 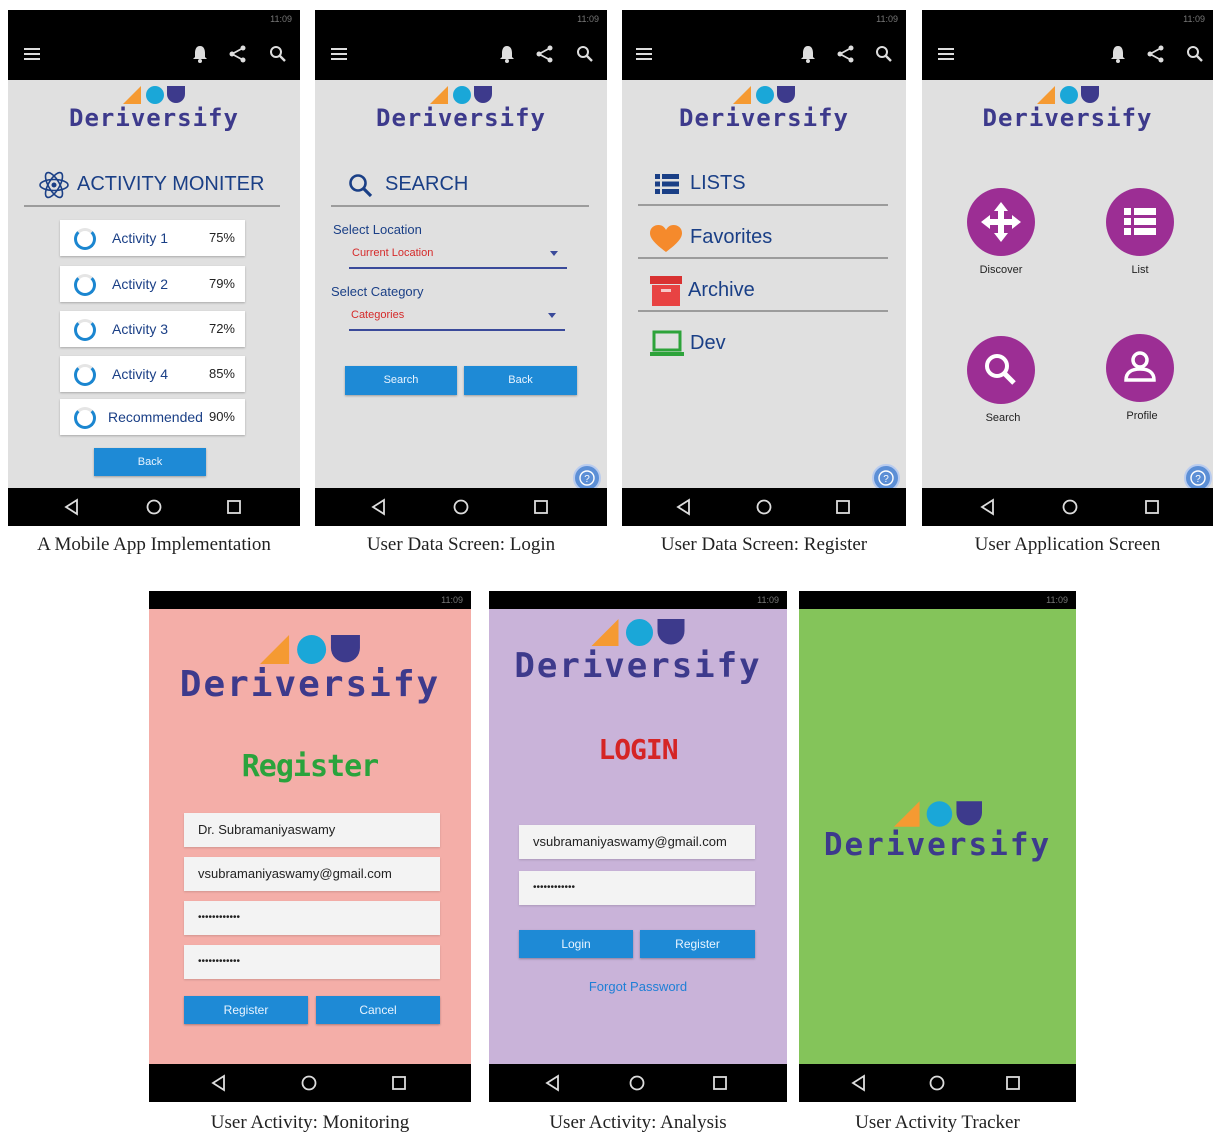 I want to click on list-label: Archive, so click(x=721, y=290).